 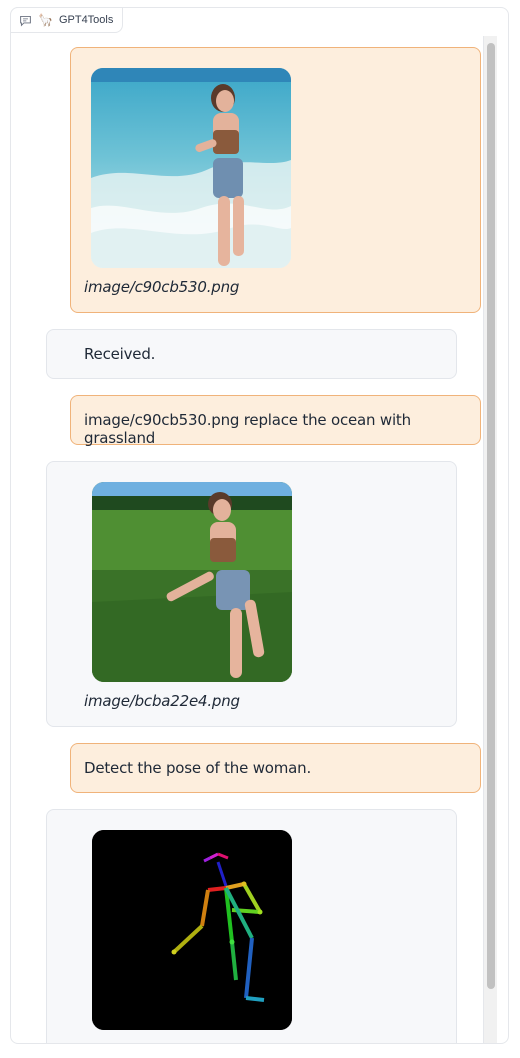 What do you see at coordinates (120, 354) in the screenshot?
I see `message-text: Received.` at bounding box center [120, 354].